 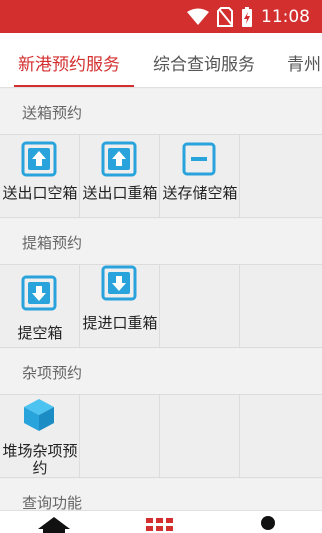 What do you see at coordinates (268, 523) in the screenshot?
I see `profile-icon` at bounding box center [268, 523].